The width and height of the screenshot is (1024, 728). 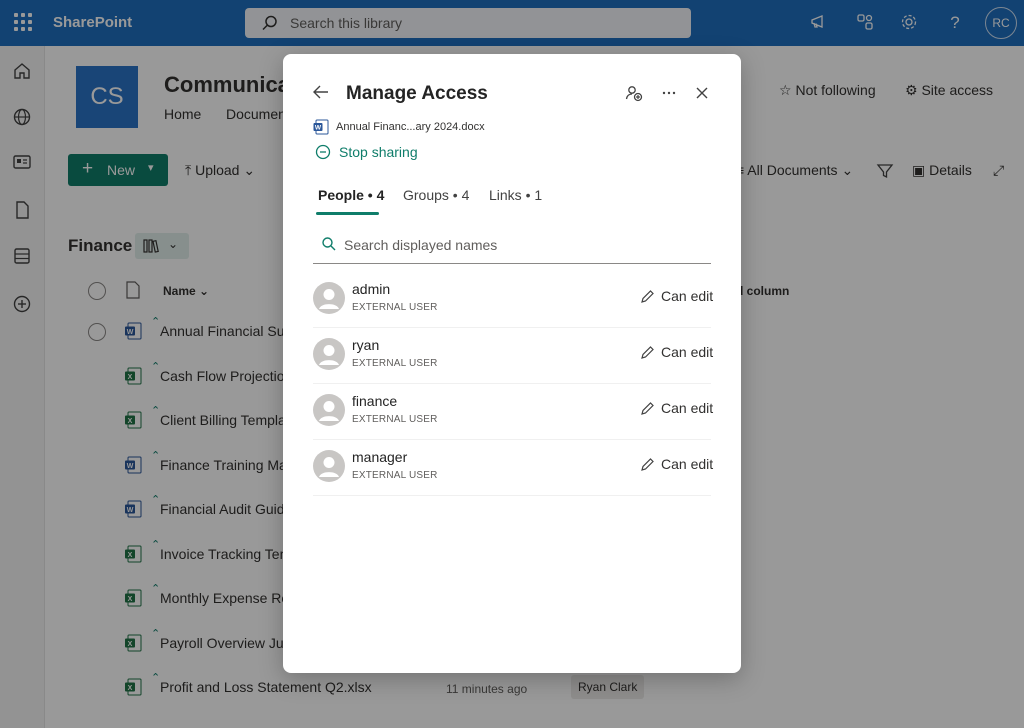 I want to click on person-name: ryan, so click(x=366, y=345).